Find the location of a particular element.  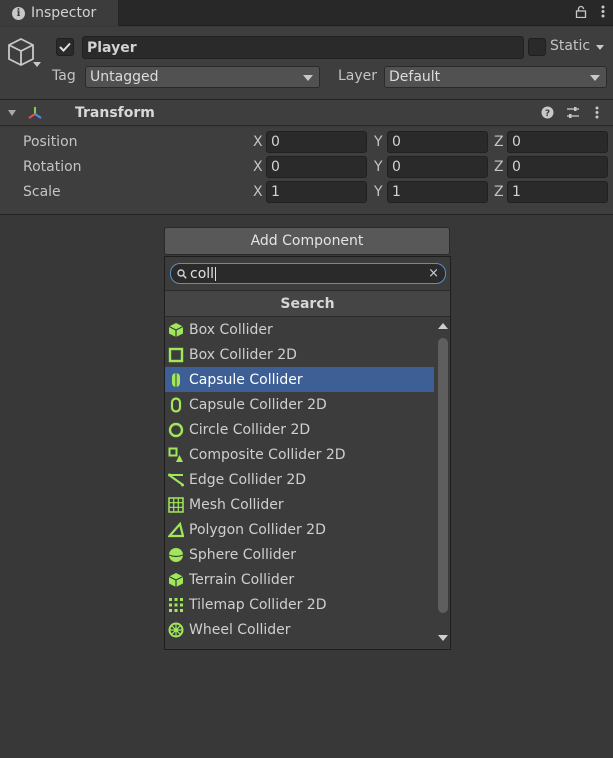

gameobject-cube-icon is located at coordinates (21, 54).